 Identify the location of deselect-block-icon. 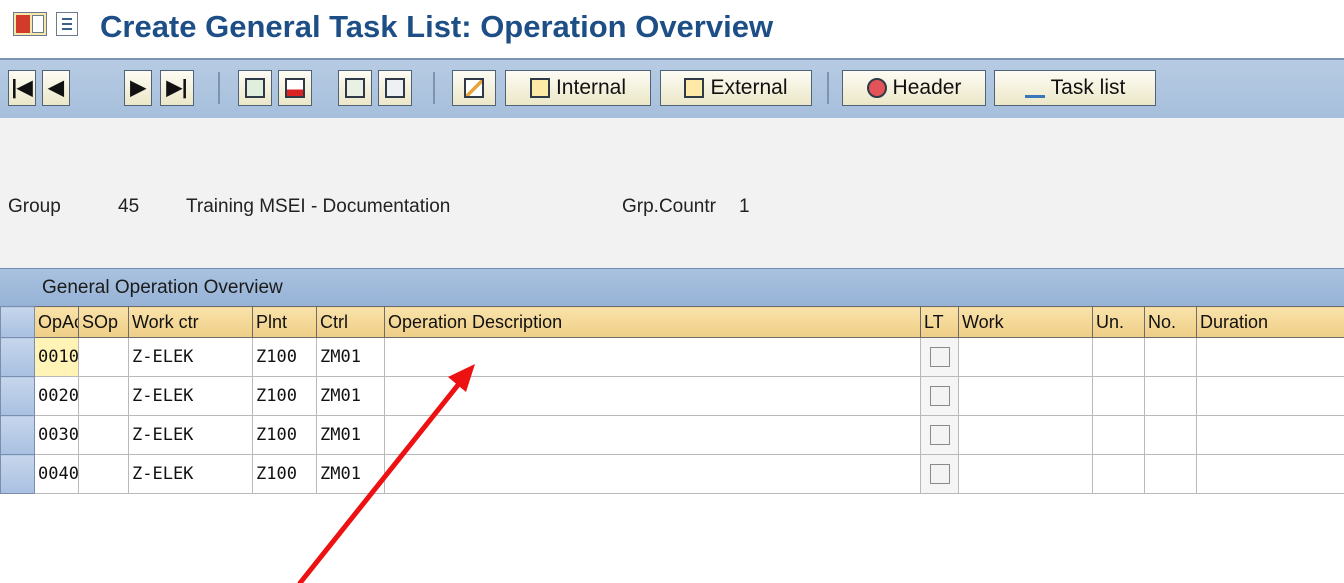
(395, 88).